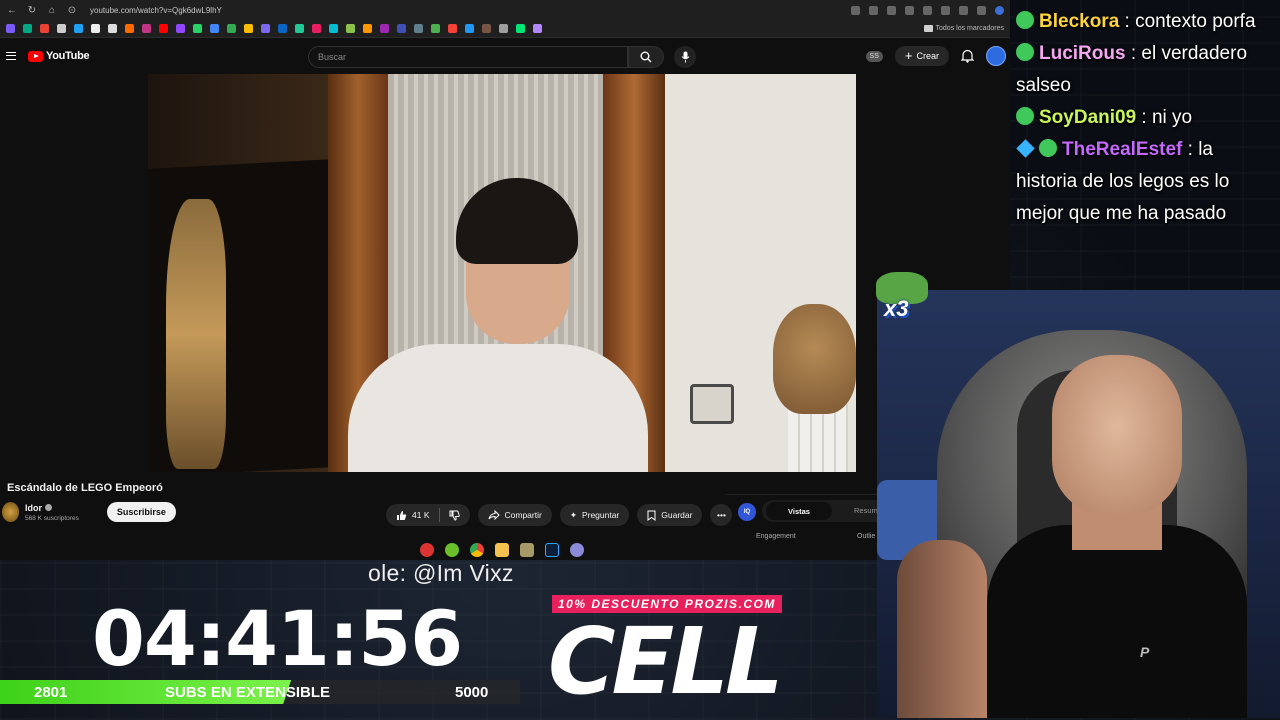  What do you see at coordinates (969, 28) in the screenshot?
I see `all-bookmarks-label: Todos los marcadores` at bounding box center [969, 28].